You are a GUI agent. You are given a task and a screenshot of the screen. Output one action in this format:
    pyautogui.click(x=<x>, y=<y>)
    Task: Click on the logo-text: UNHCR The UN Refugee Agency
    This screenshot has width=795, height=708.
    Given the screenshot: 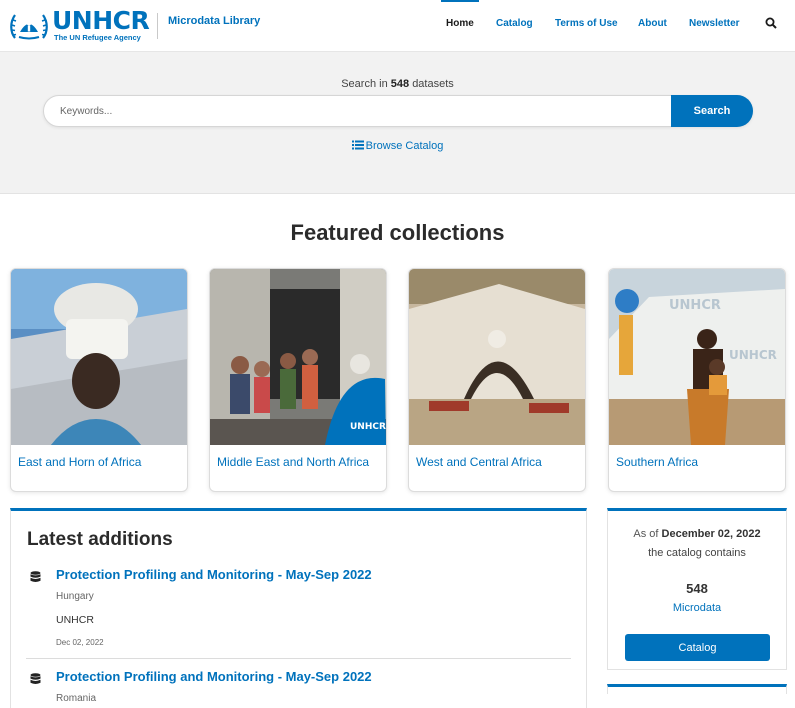 What is the action you would take?
    pyautogui.click(x=101, y=24)
    